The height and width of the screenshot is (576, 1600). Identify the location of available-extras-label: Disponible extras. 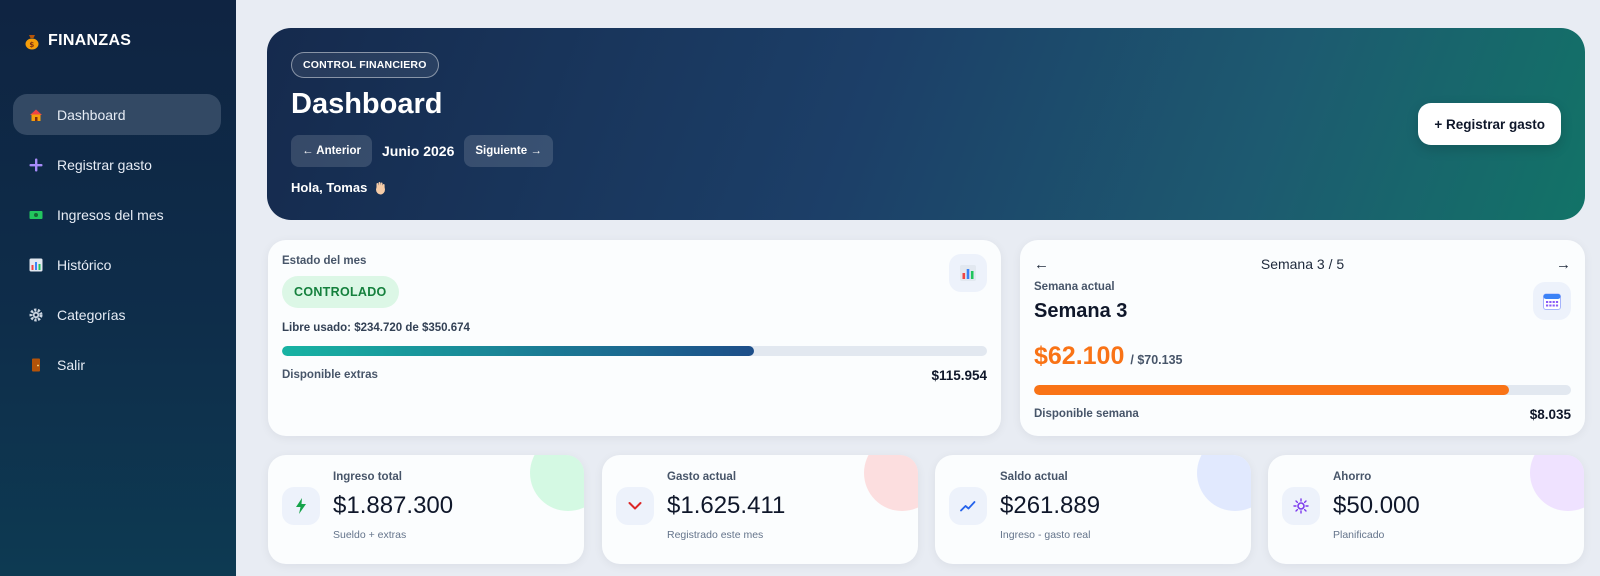
(330, 375).